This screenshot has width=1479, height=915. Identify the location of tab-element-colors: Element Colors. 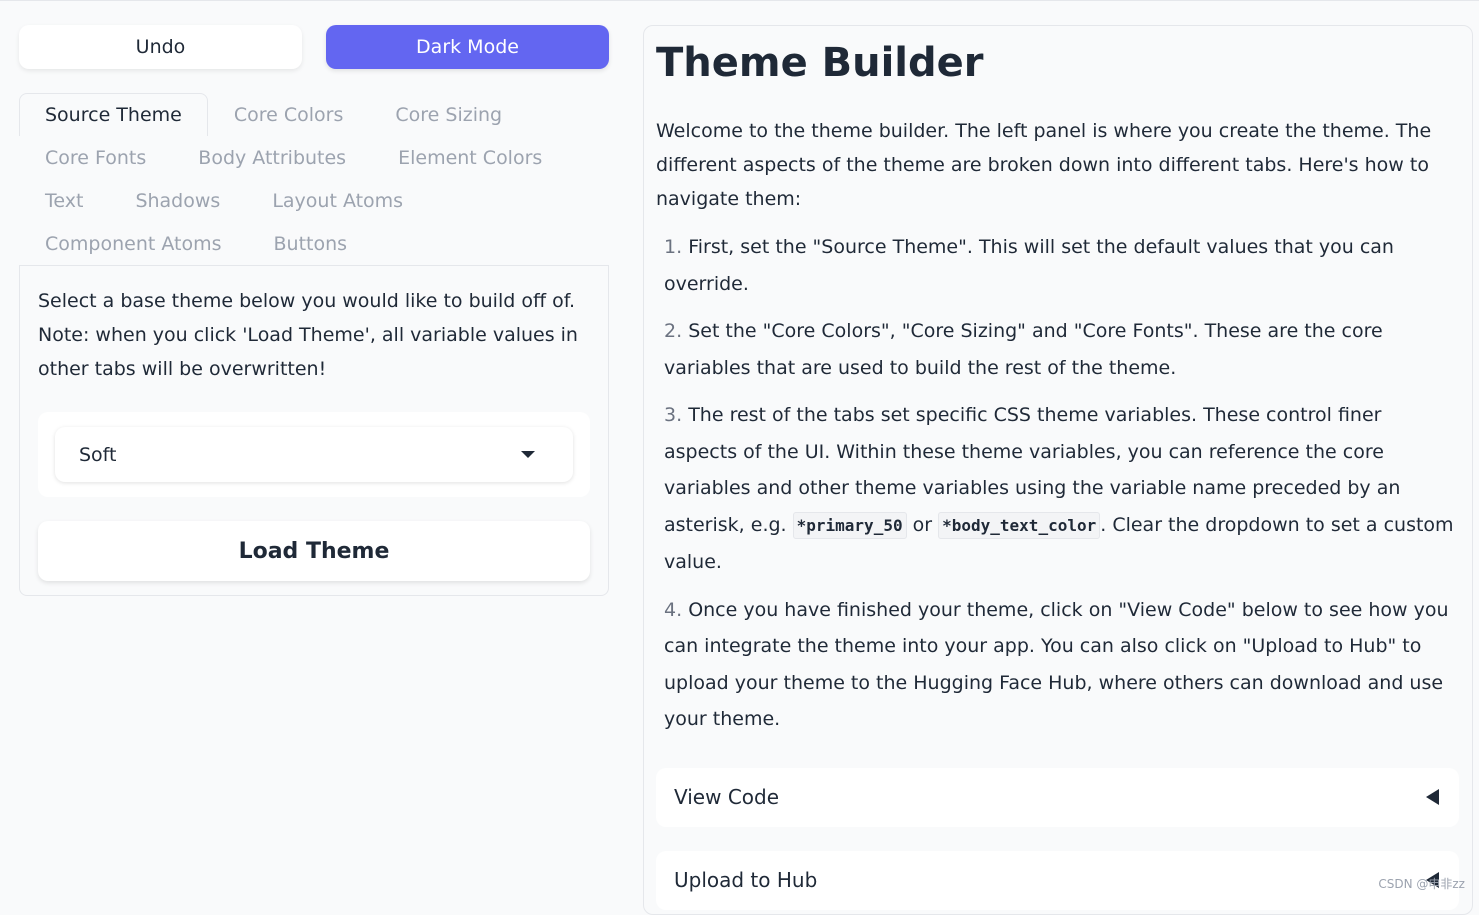
(470, 157).